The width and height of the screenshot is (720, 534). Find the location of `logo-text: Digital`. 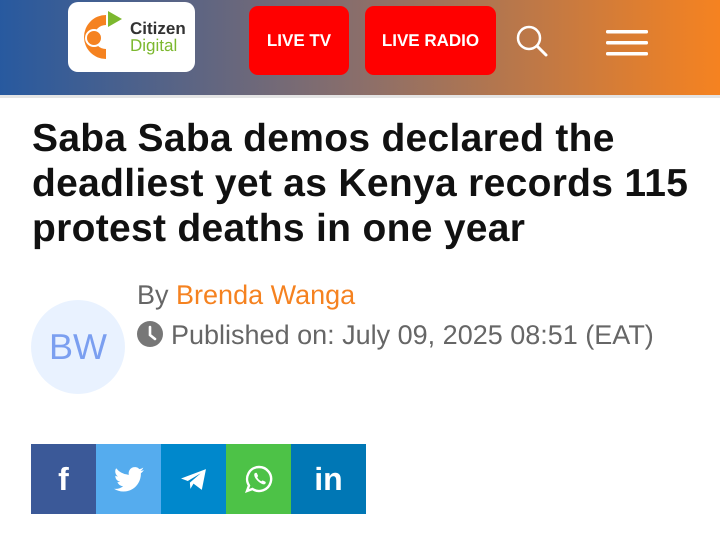

logo-text: Digital is located at coordinates (154, 45).